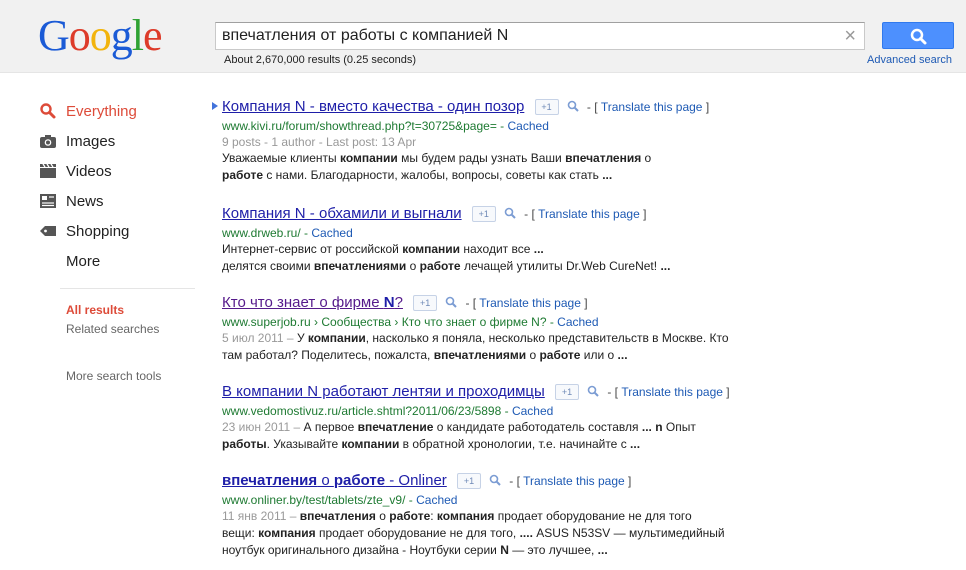 The image size is (966, 570). I want to click on snippet-segment: лечащей утилиты Dr.Web CureNet!, so click(560, 266).